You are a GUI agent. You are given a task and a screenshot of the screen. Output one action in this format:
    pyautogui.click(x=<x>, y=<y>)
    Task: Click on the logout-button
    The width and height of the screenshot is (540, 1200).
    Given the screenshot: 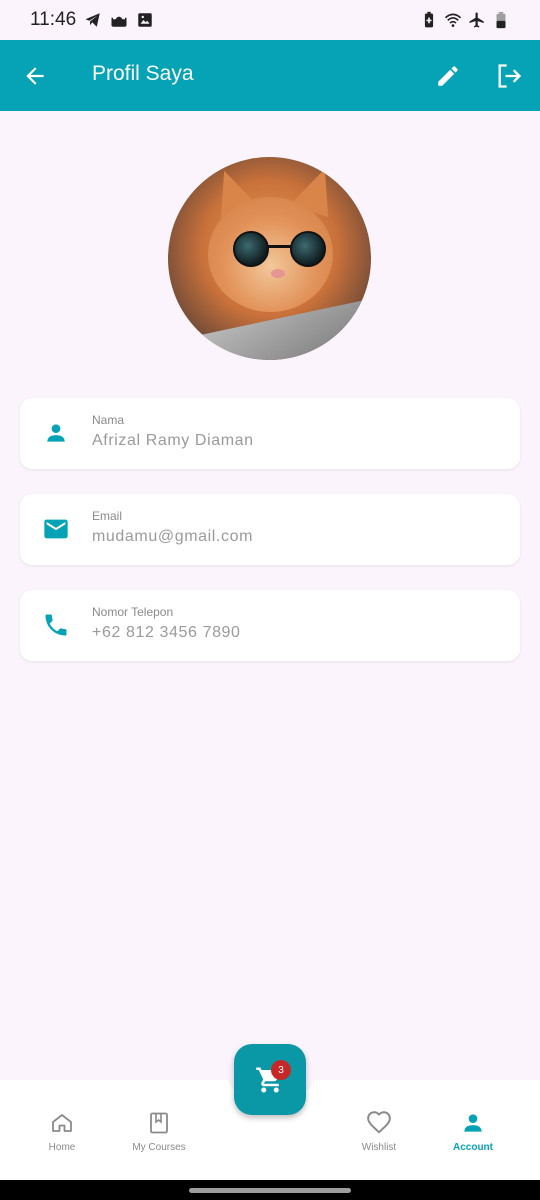 What is the action you would take?
    pyautogui.click(x=509, y=76)
    